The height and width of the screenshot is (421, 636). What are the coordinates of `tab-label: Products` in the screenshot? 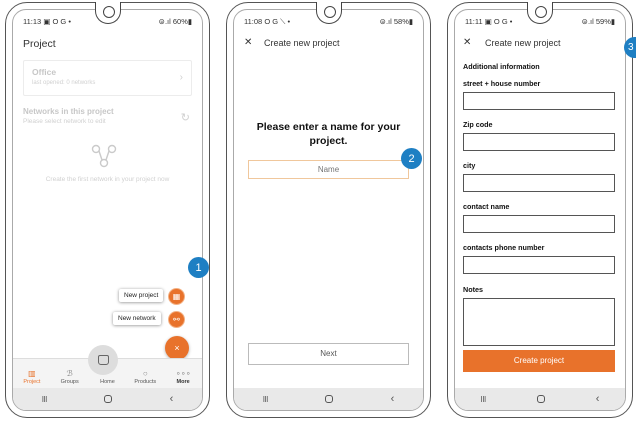 It's located at (145, 382).